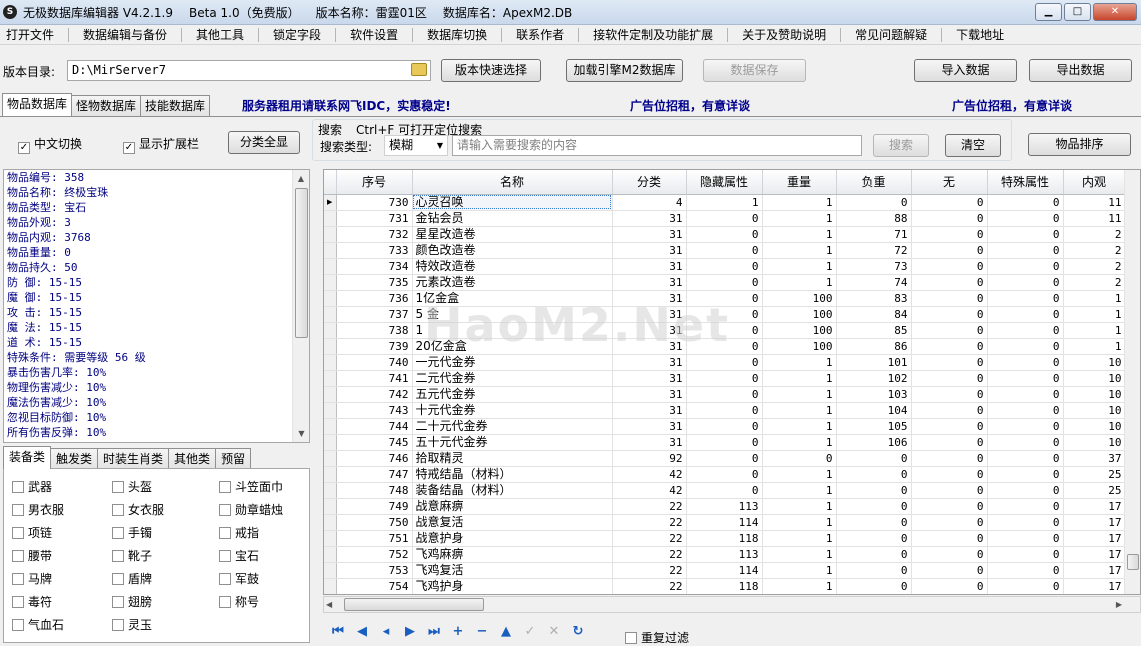 Image resolution: width=1141 pixels, height=646 pixels. What do you see at coordinates (482, 632) in the screenshot?
I see `delete-record-icon: −` at bounding box center [482, 632].